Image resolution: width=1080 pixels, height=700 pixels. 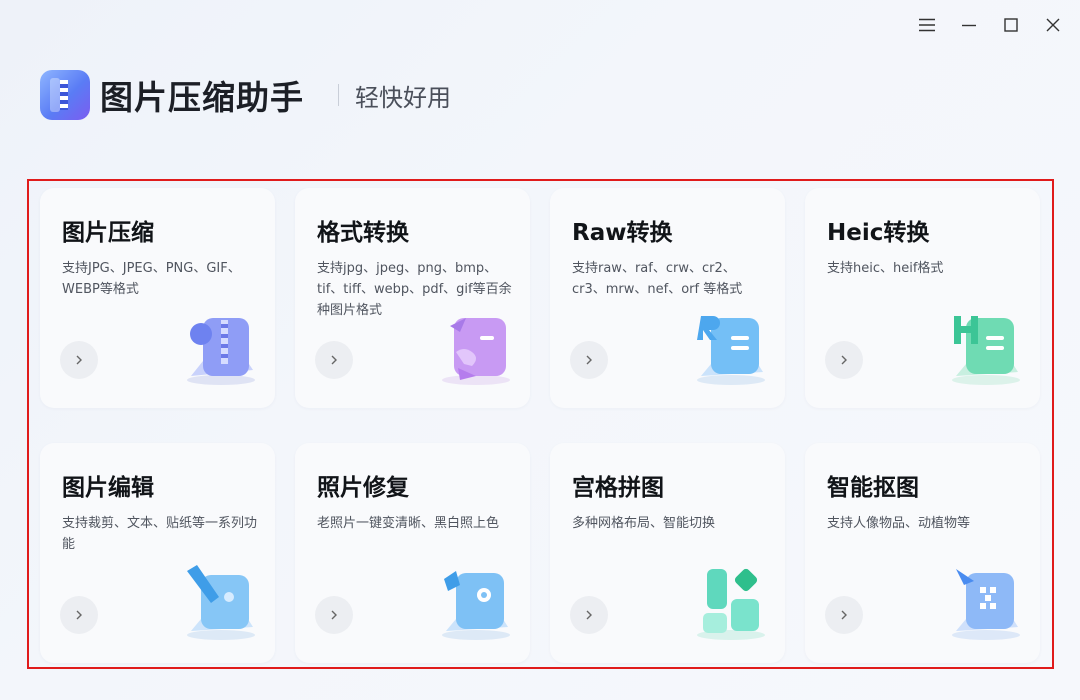 I want to click on edit-image-icon, so click(x=221, y=601).